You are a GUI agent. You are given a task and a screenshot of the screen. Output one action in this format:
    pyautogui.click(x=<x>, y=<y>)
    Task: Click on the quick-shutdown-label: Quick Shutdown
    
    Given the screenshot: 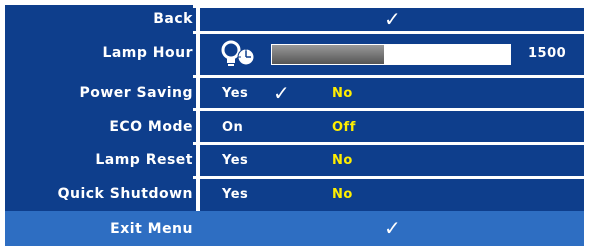 What is the action you would take?
    pyautogui.click(x=125, y=194)
    